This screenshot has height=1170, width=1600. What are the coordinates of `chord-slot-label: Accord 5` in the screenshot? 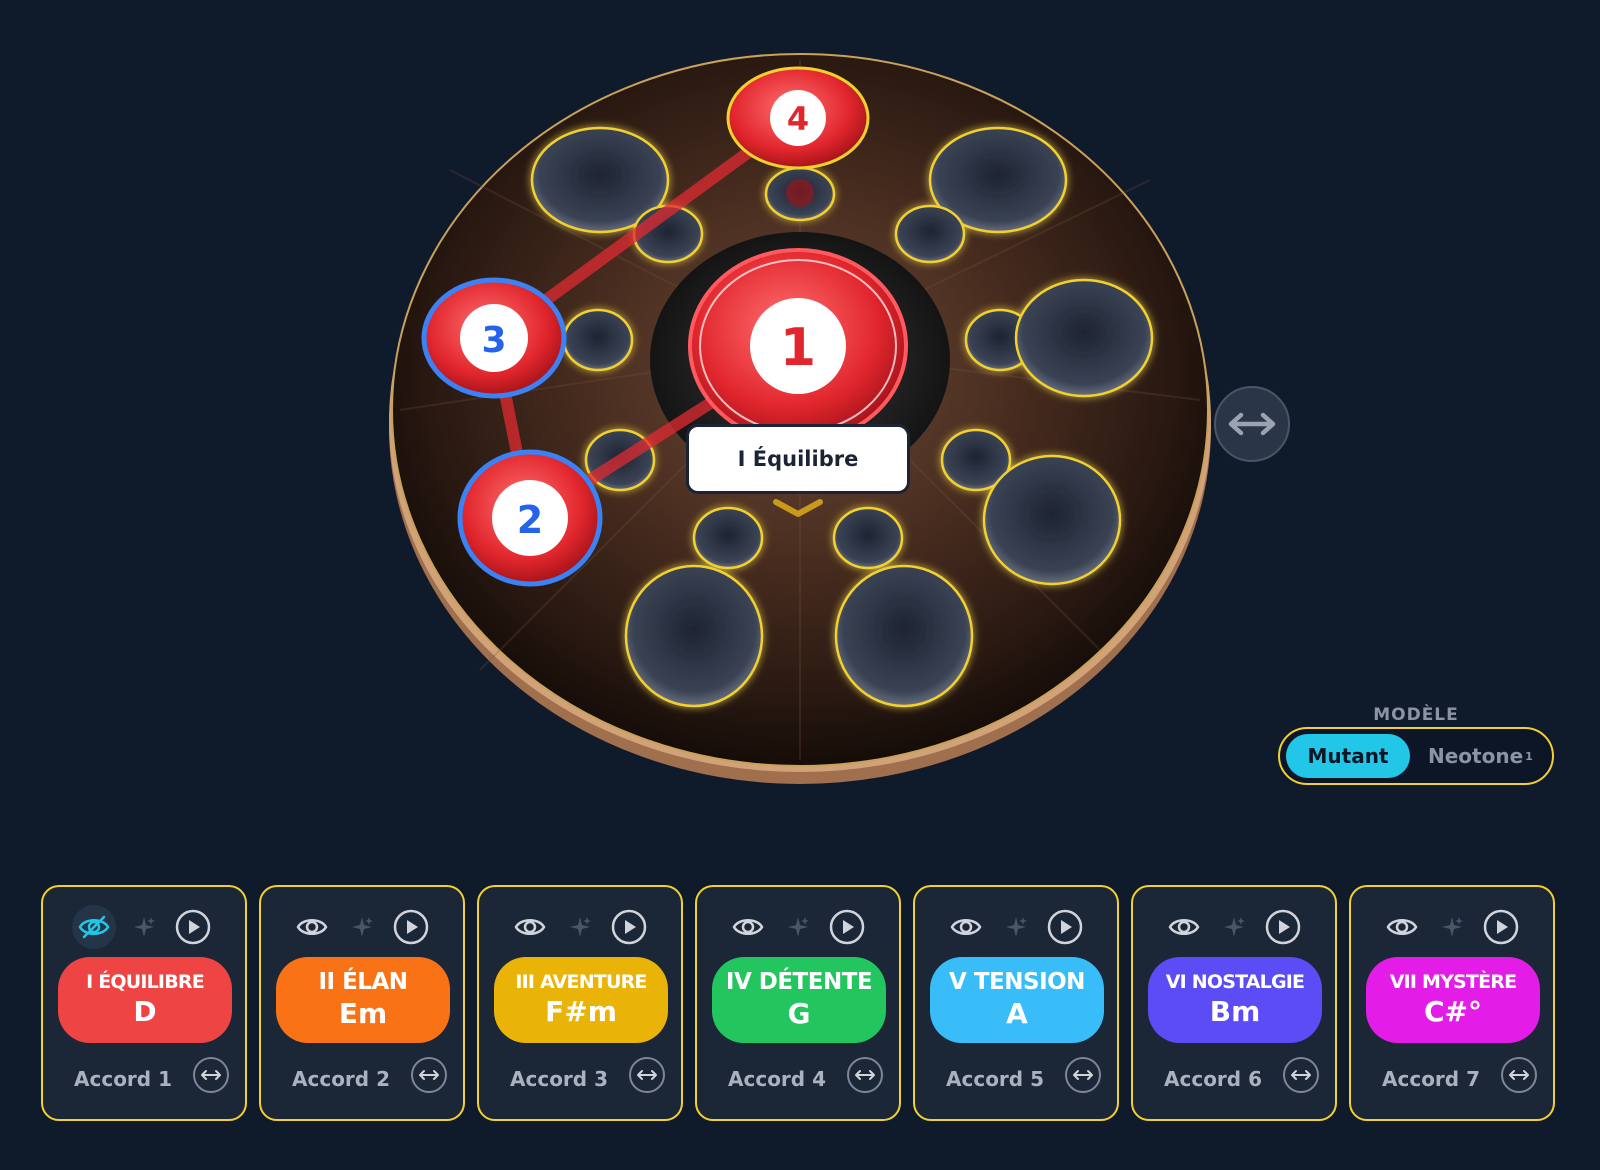 It's located at (995, 1079).